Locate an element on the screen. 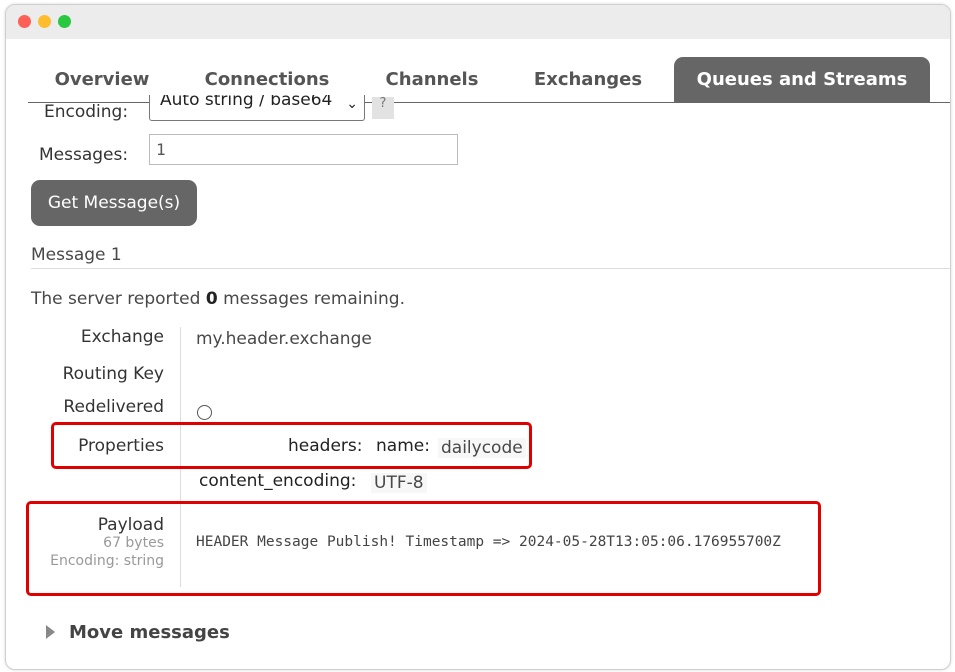  zoom-window-button is located at coordinates (64, 21).